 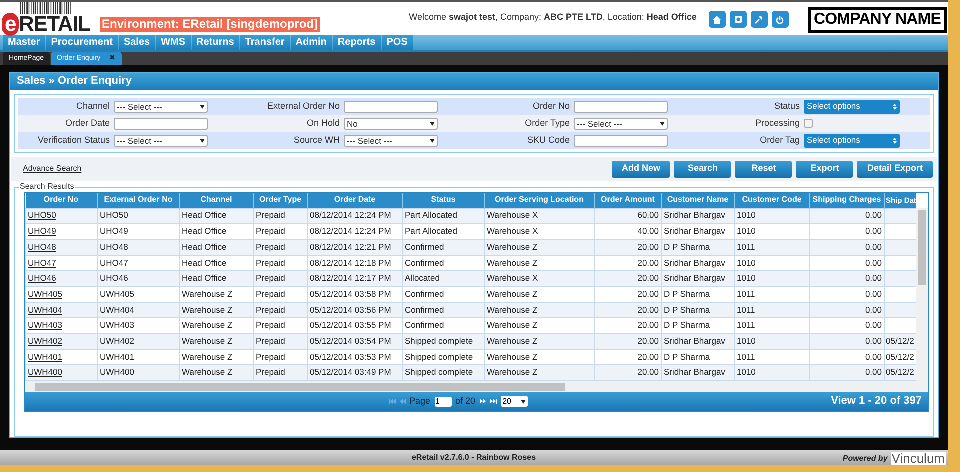 I want to click on column-header: Customer Name, so click(x=698, y=200).